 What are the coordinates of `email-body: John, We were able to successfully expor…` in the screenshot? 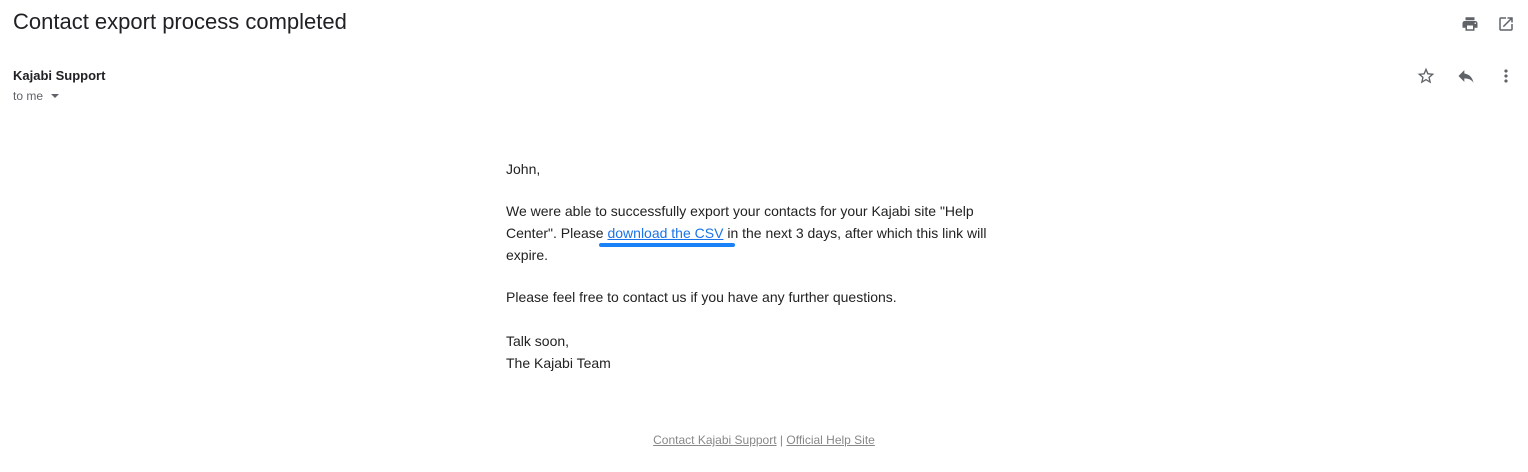 It's located at (756, 266).